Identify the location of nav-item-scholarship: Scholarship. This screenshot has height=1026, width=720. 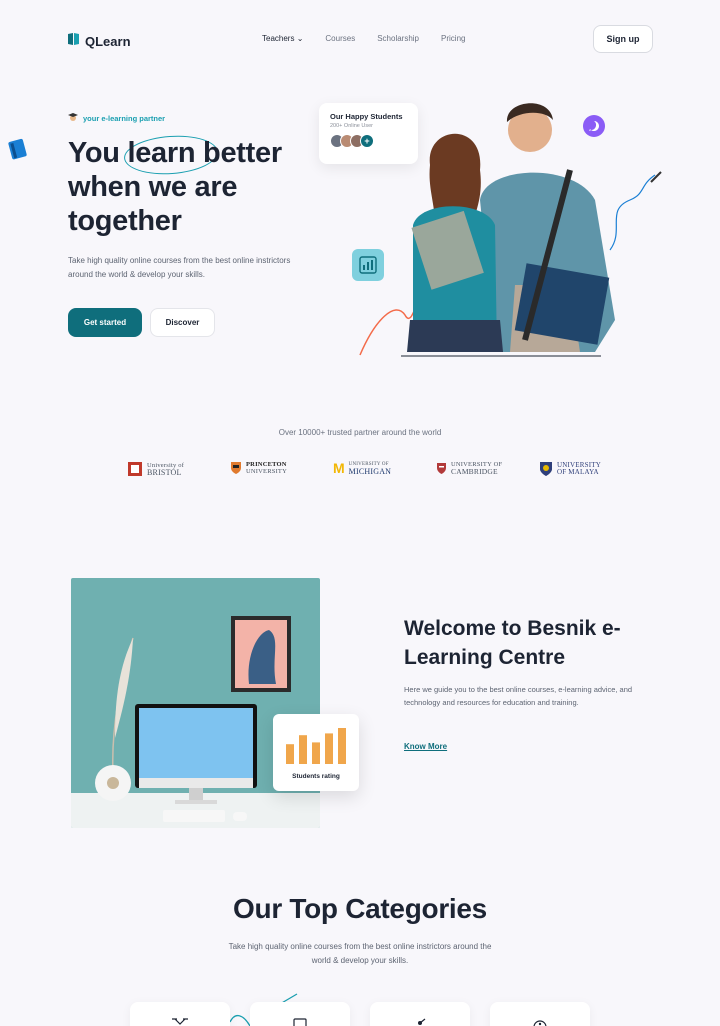
(398, 38).